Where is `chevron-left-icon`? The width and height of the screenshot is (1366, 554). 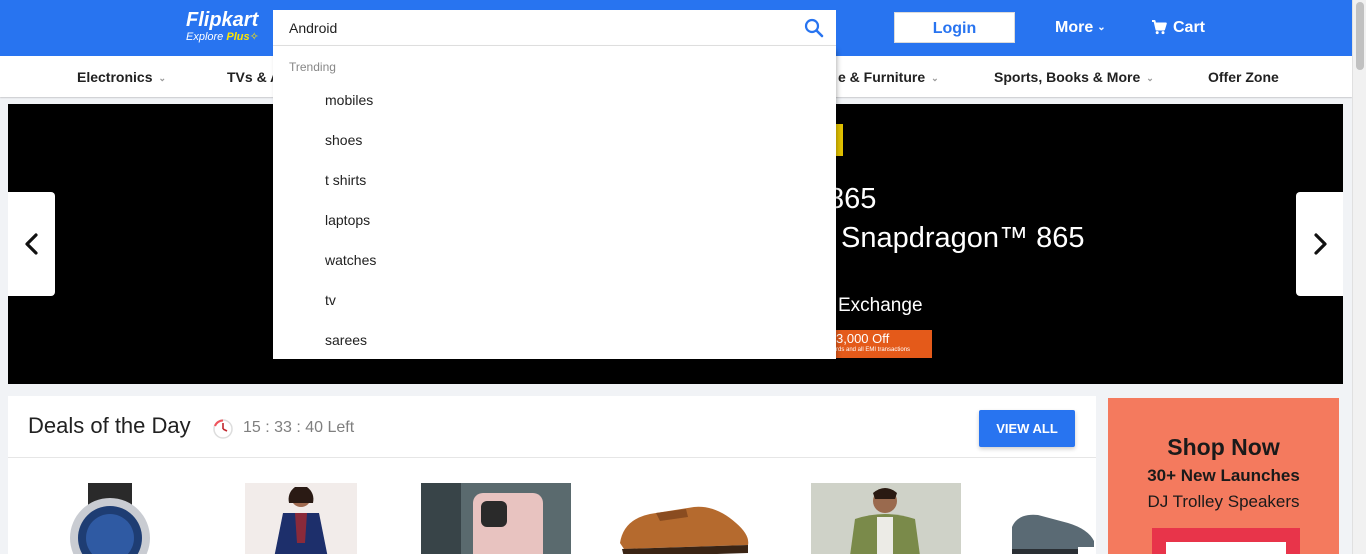
chevron-left-icon is located at coordinates (31, 244).